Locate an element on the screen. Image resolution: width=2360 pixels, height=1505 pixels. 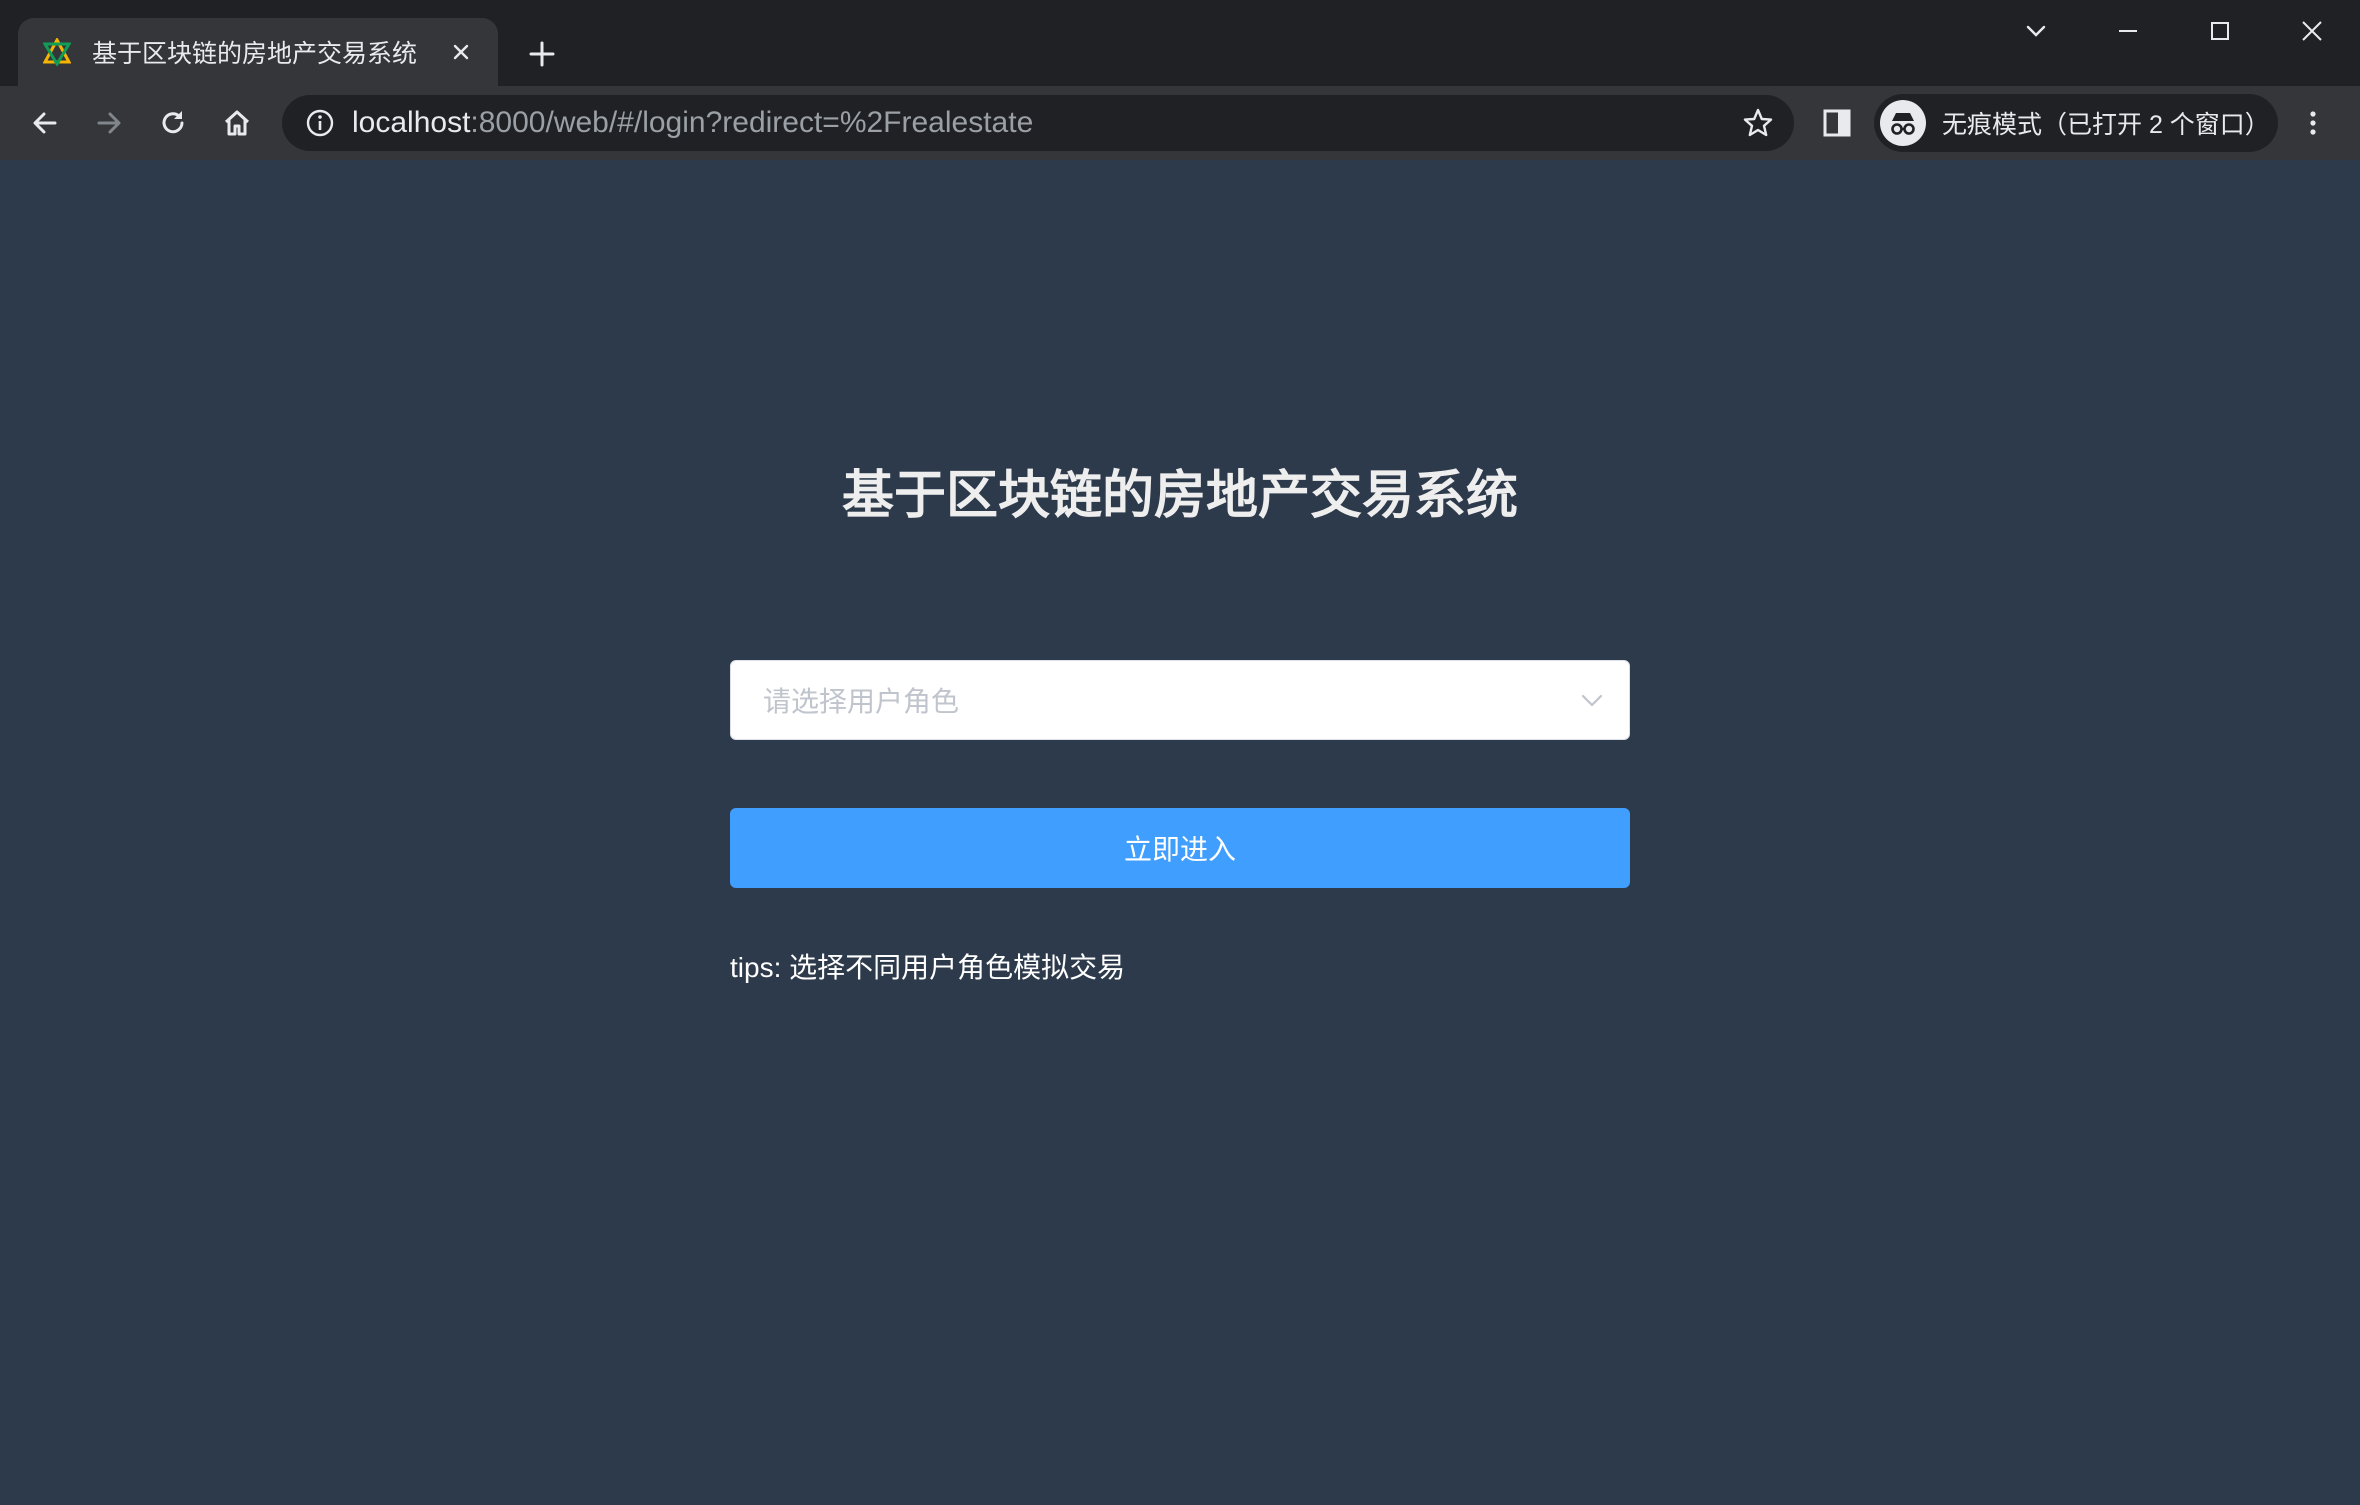
enter-button: 立即进入 is located at coordinates (1180, 848).